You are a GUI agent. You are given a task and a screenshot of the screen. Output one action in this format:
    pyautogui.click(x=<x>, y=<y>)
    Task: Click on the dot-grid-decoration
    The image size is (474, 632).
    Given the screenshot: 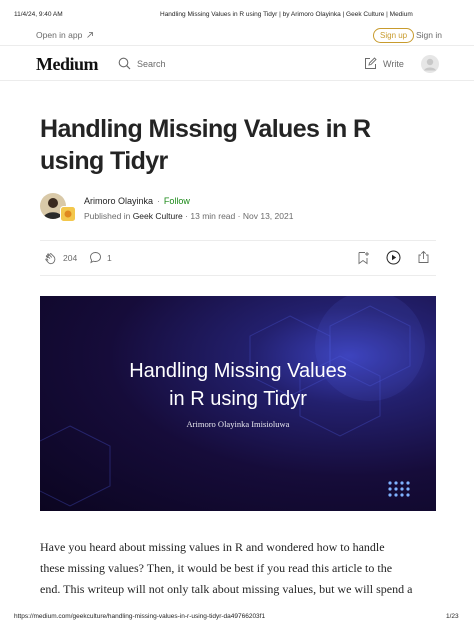 What is the action you would take?
    pyautogui.click(x=399, y=489)
    